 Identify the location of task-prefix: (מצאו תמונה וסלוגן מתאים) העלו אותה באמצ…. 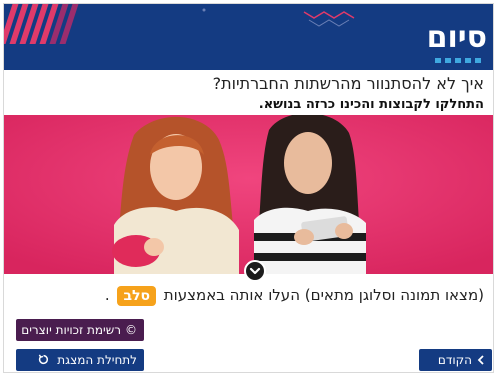
(323, 295).